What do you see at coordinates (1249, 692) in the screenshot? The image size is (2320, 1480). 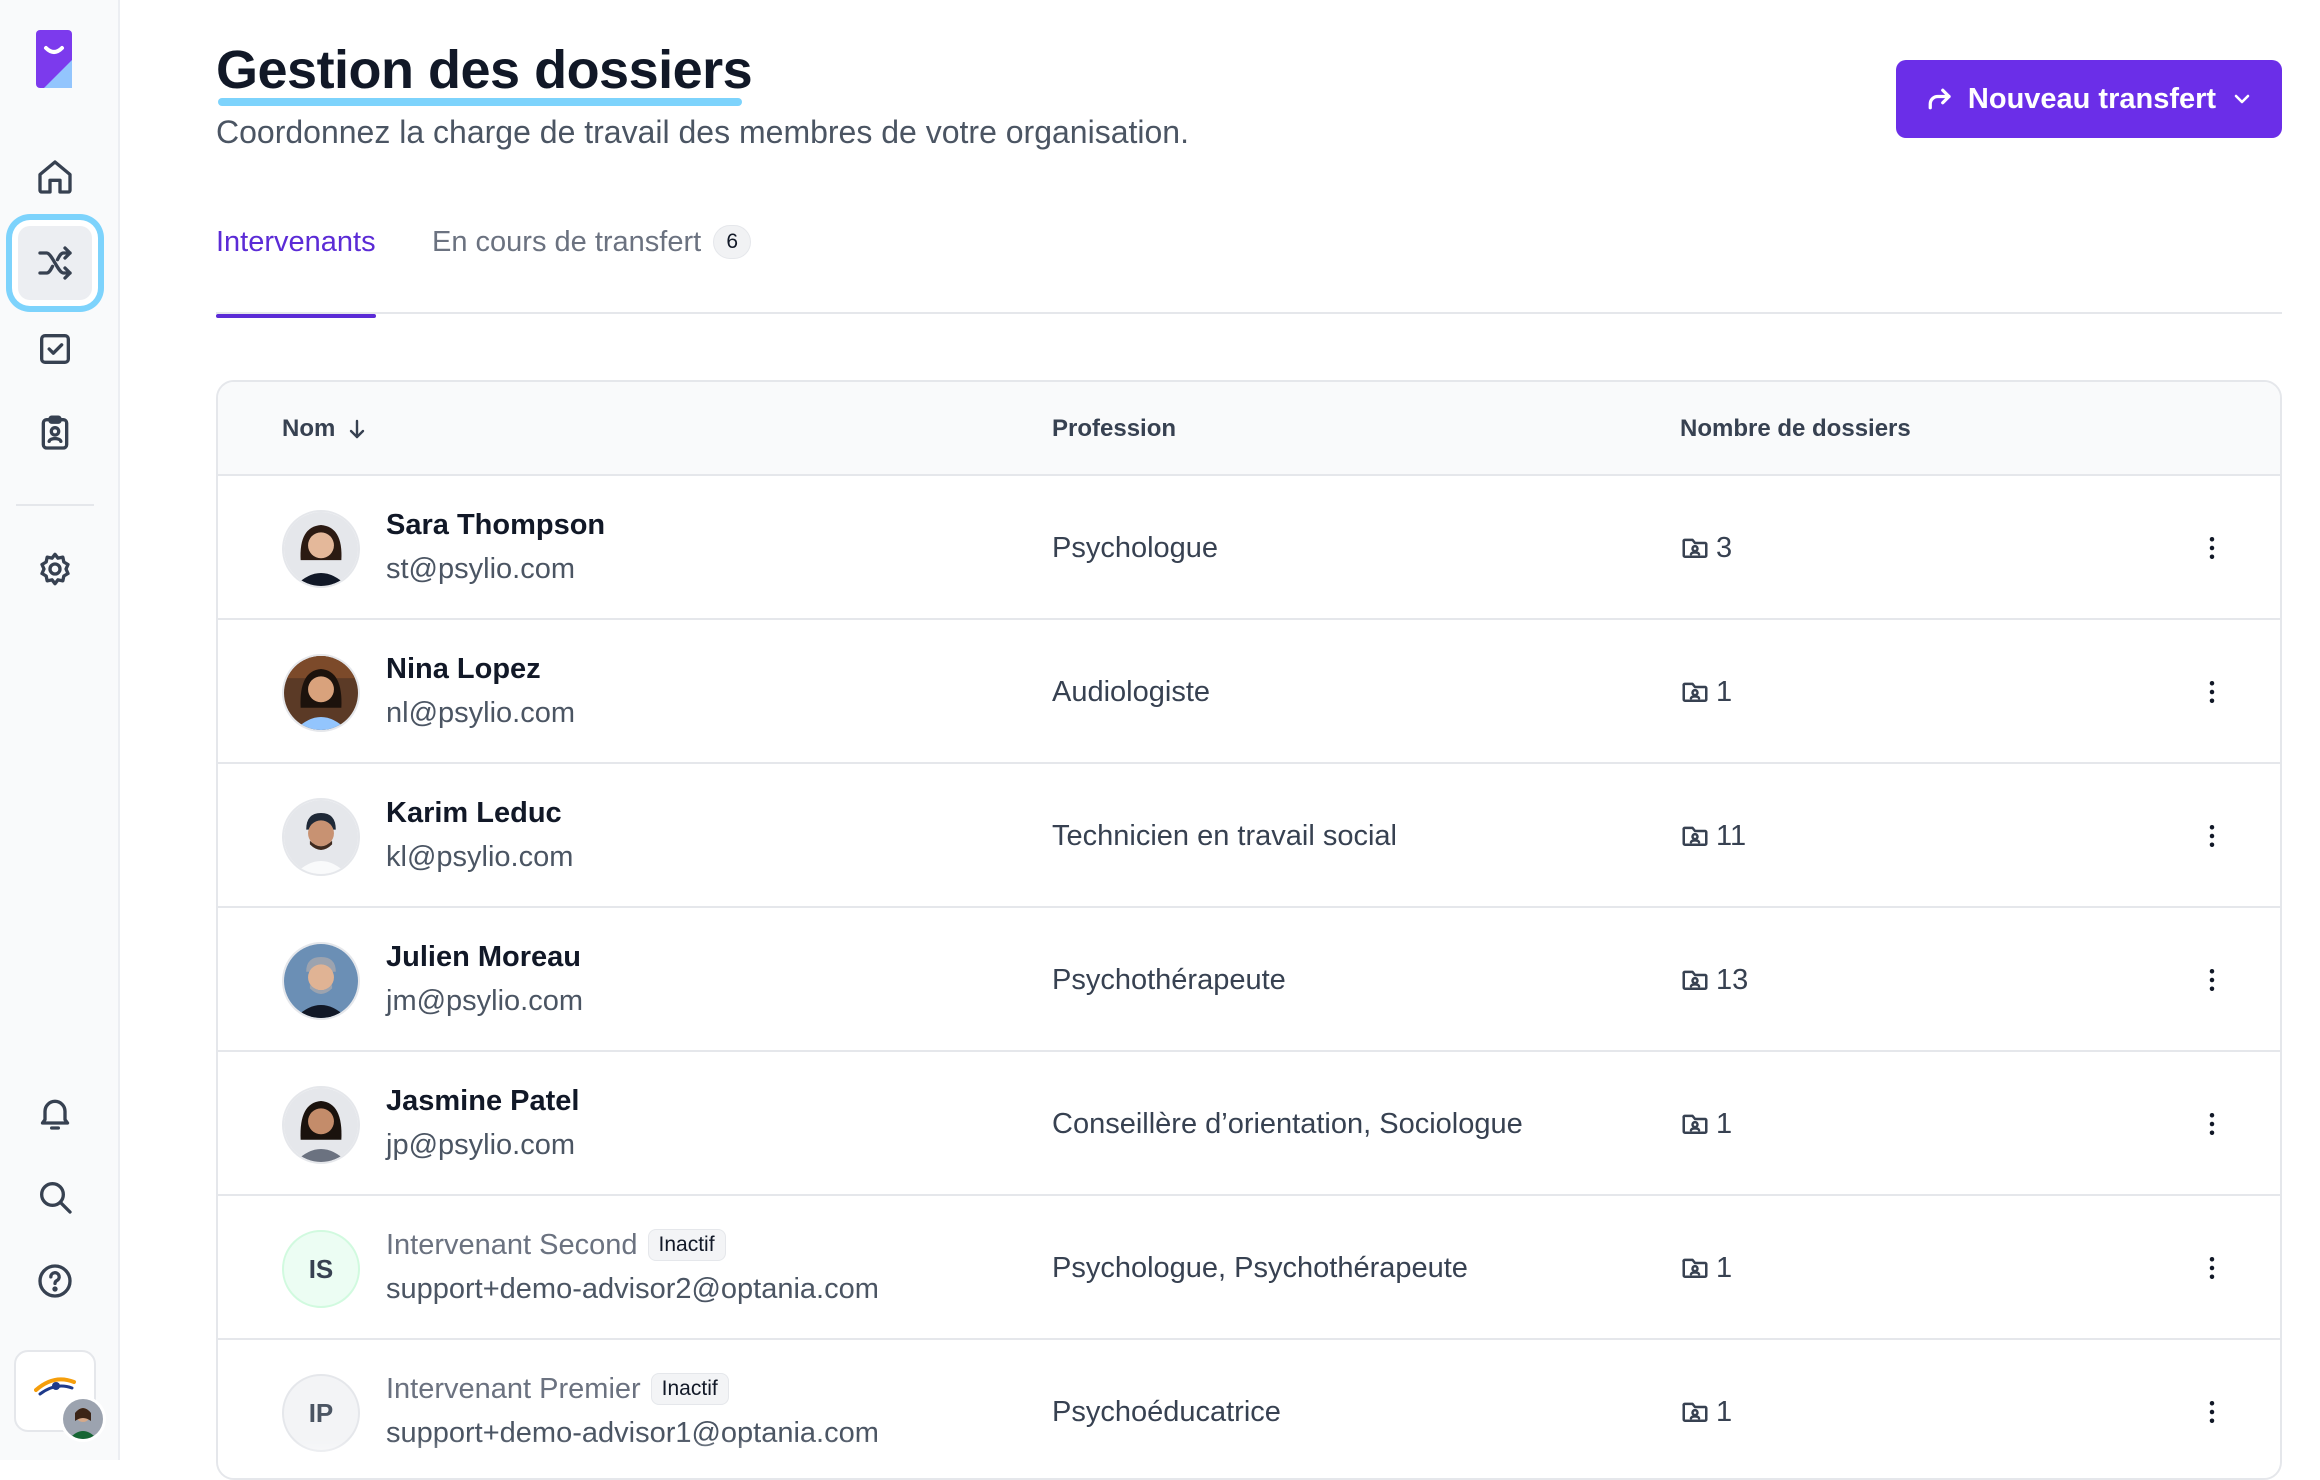 I see `table-row: Nina Lopez nl@psylio.com Audiologiste 1` at bounding box center [1249, 692].